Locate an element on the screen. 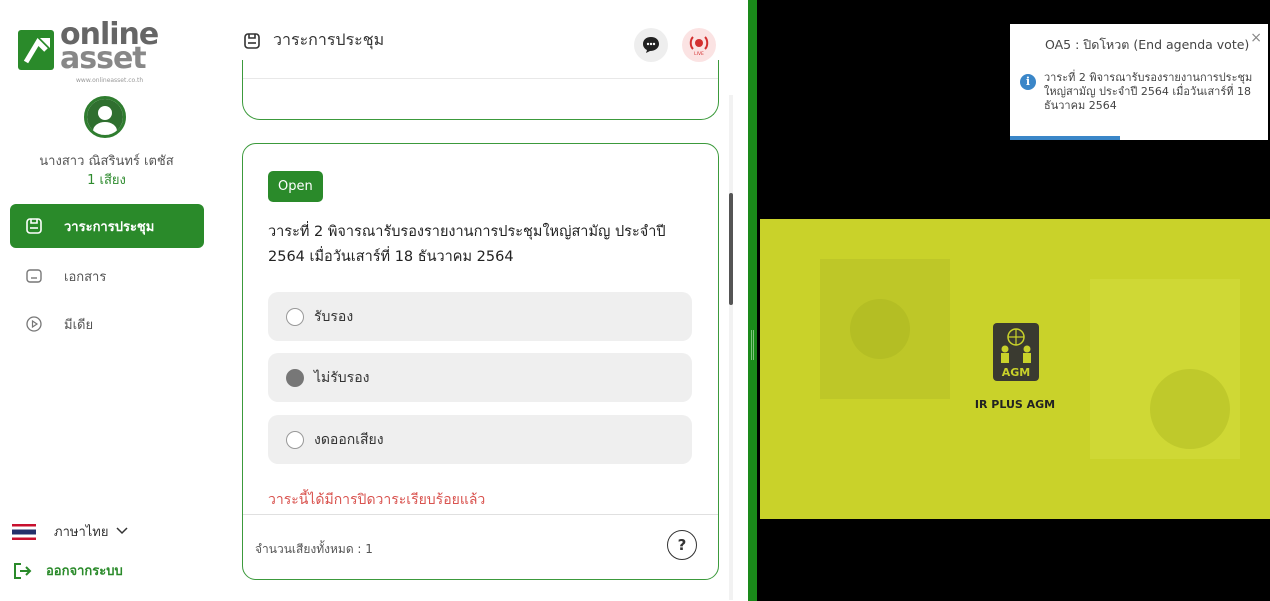 Image resolution: width=1270 pixels, height=601 pixels. sidebar-item-agenda: วาระการประชุม is located at coordinates (107, 226).